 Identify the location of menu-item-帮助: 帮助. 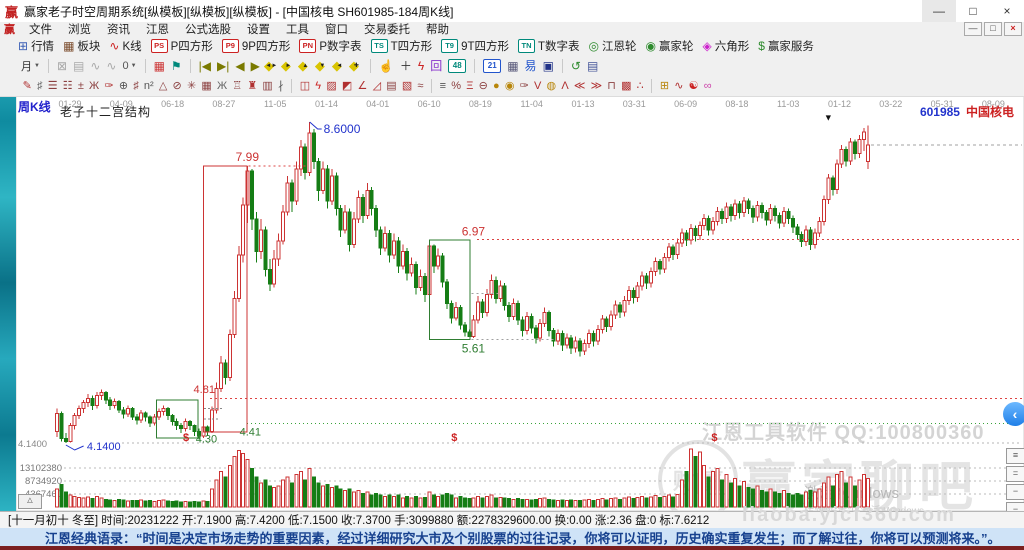
(437, 29).